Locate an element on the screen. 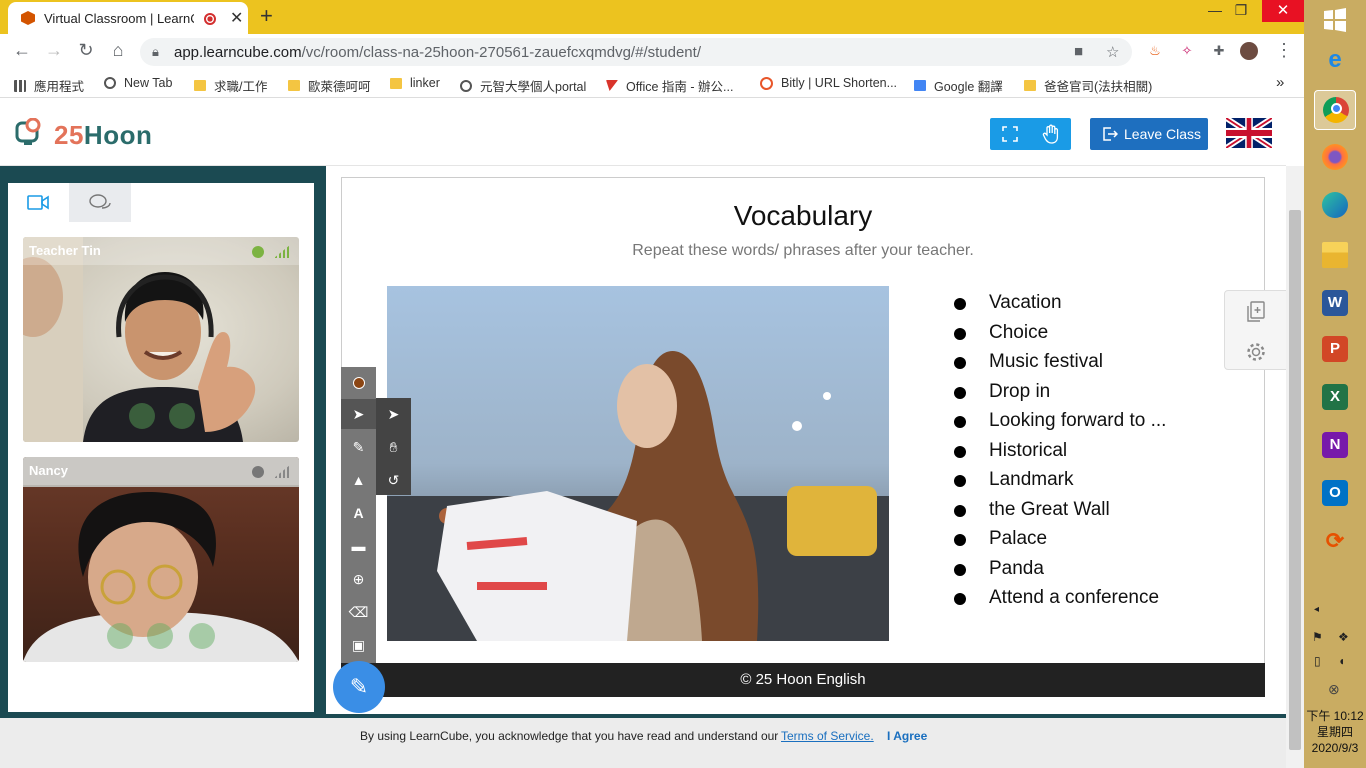 Image resolution: width=1366 pixels, height=768 pixels. logo-icon is located at coordinates (28, 131).